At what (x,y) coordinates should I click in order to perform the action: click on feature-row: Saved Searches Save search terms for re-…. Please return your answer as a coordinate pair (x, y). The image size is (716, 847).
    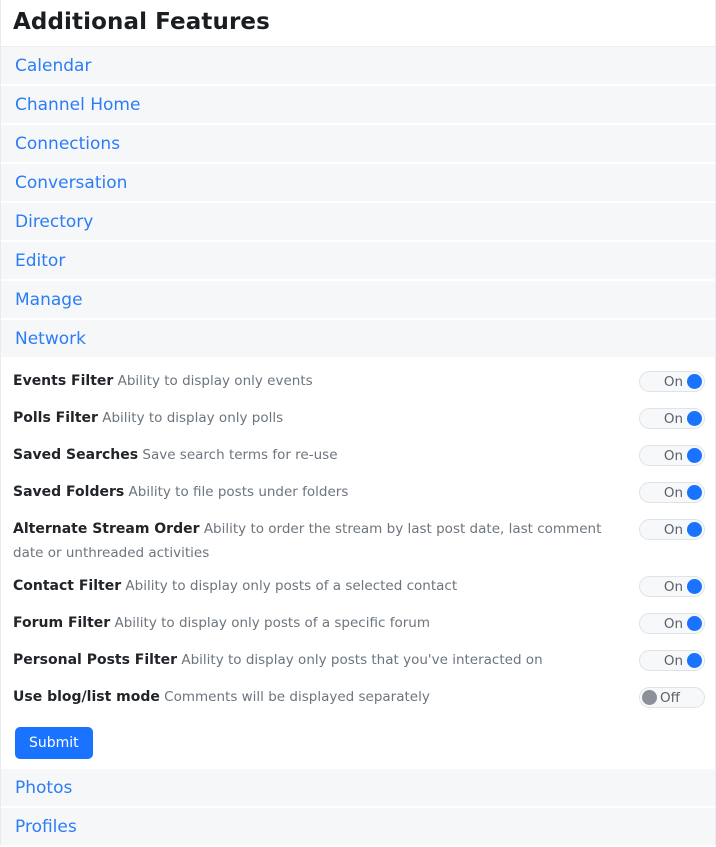
    Looking at the image, I should click on (359, 457).